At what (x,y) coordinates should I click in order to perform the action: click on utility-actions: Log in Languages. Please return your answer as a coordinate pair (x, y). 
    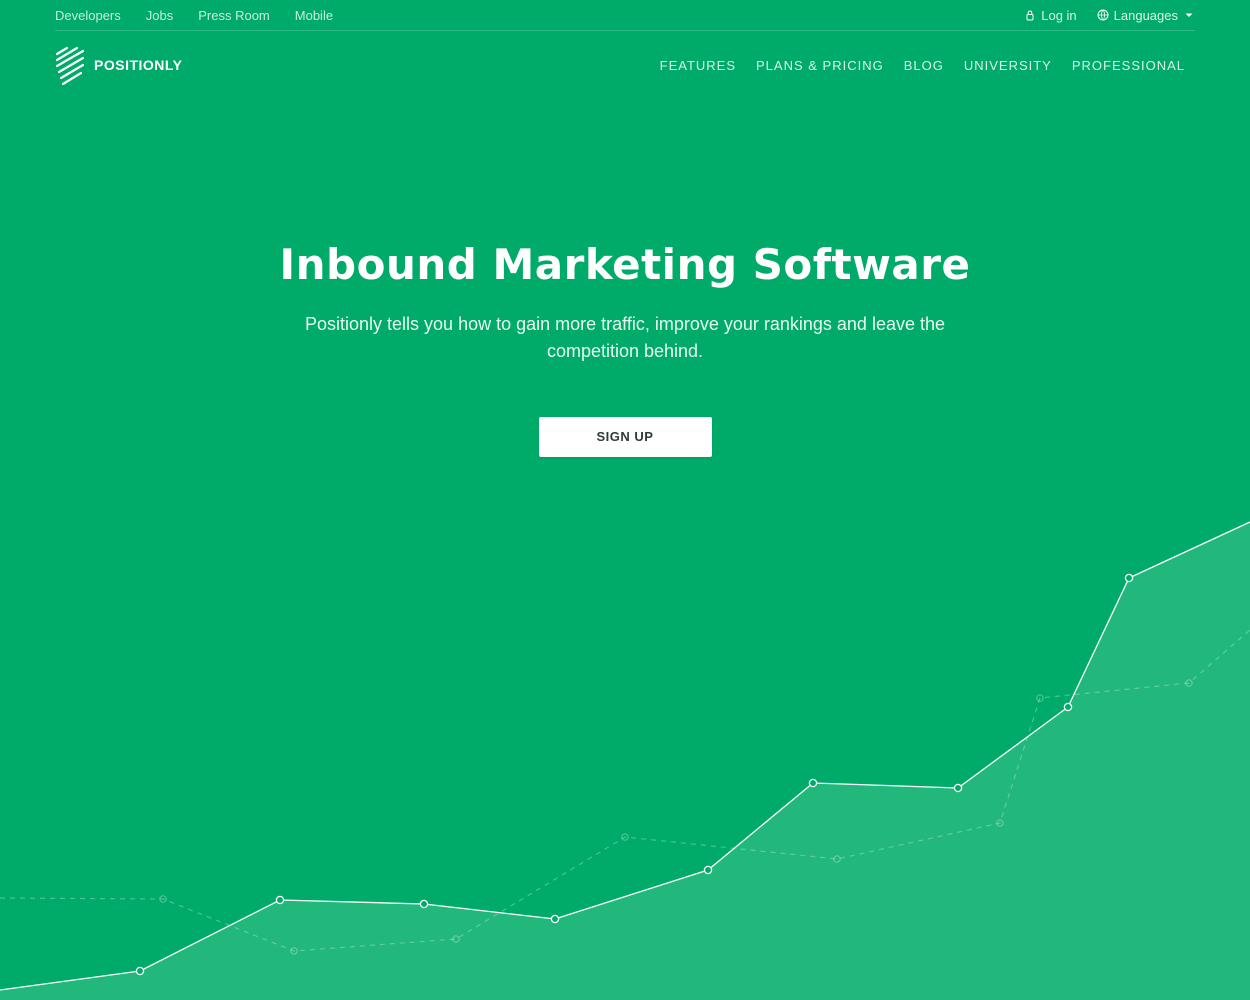
    Looking at the image, I should click on (1109, 15).